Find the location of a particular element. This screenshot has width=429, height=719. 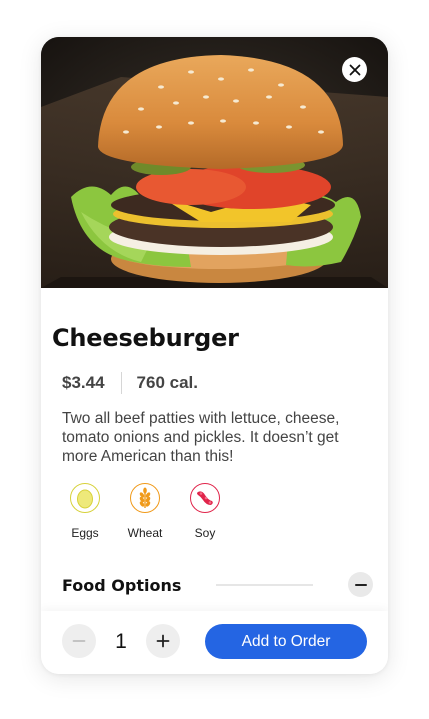

allergen-soy: Soy is located at coordinates (205, 511).